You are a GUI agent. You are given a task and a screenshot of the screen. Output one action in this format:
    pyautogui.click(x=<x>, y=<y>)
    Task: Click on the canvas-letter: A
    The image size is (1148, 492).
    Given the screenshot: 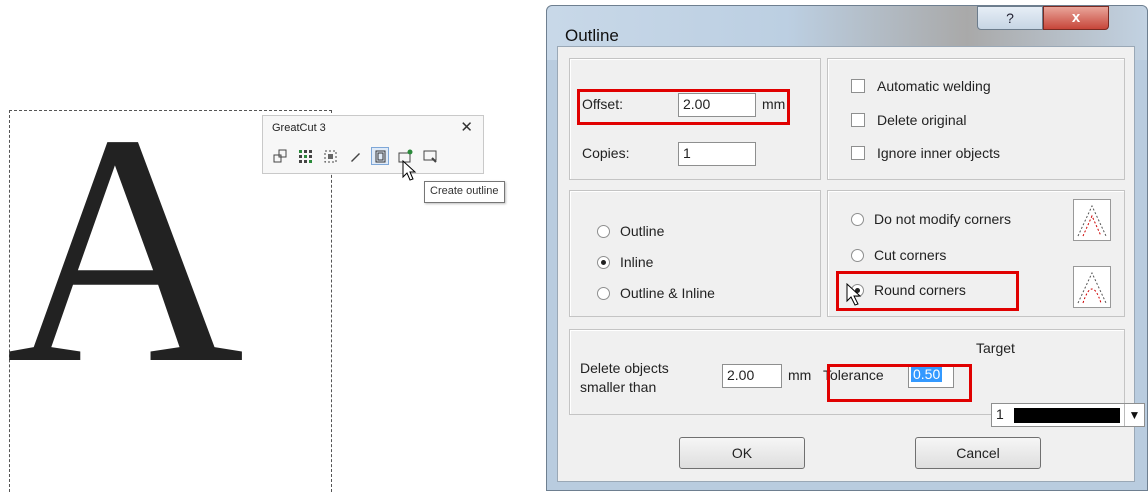 What is the action you would take?
    pyautogui.click(x=125, y=250)
    